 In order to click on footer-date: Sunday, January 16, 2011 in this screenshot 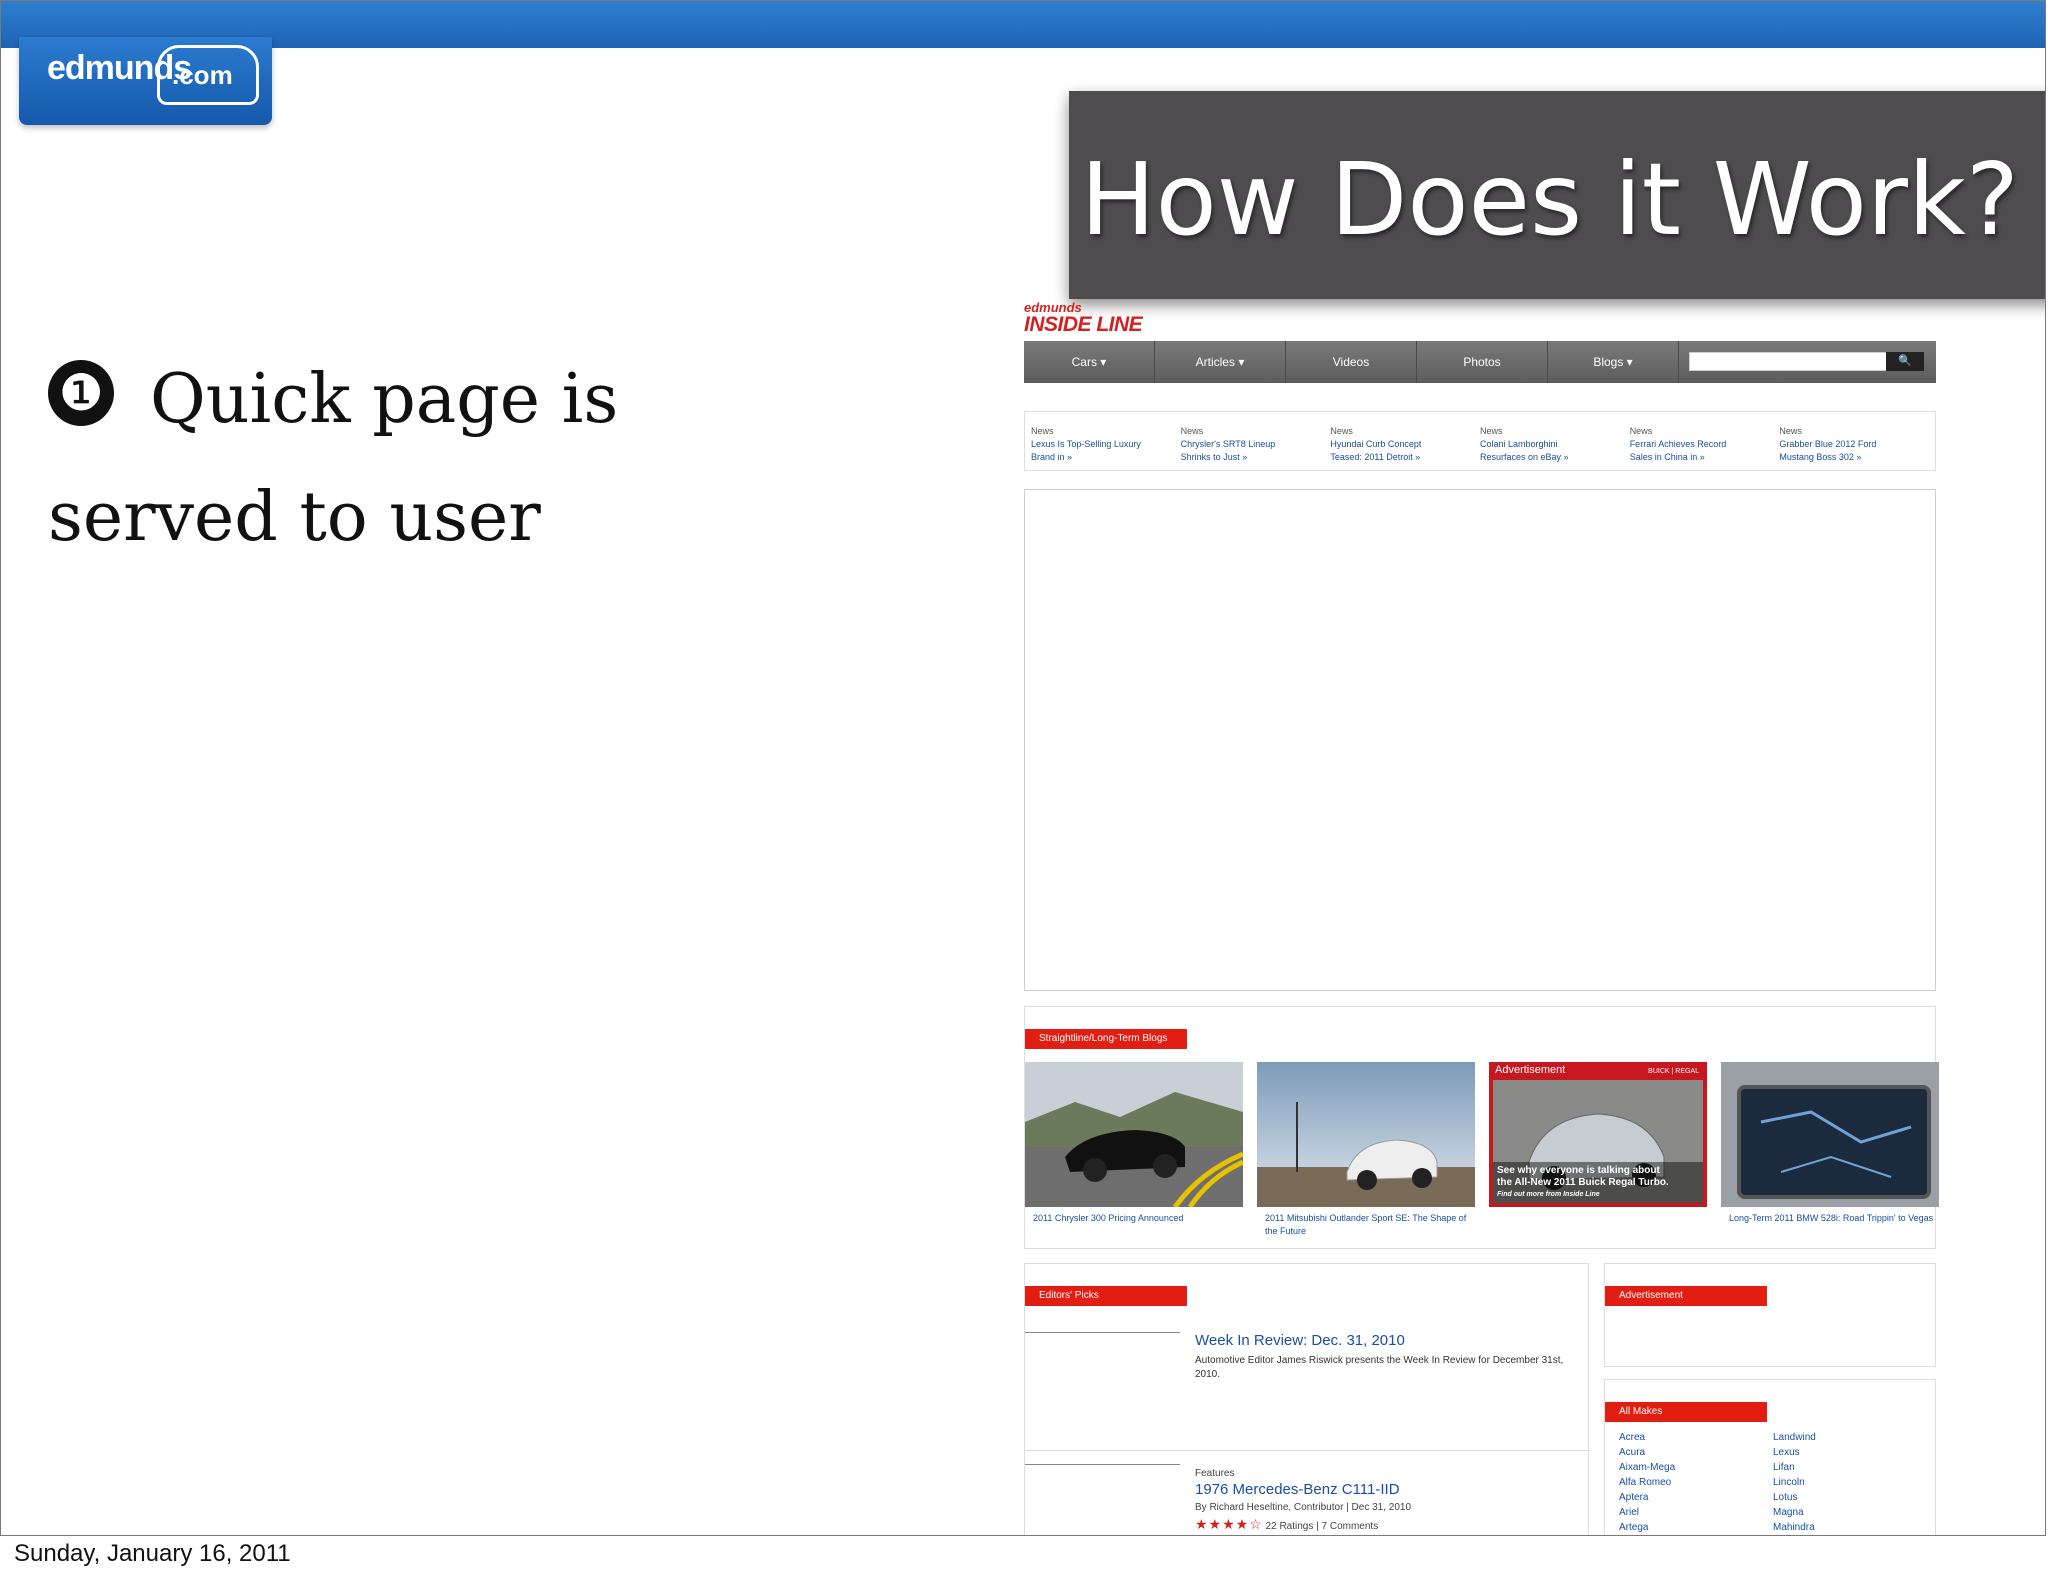, I will do `click(152, 1553)`.